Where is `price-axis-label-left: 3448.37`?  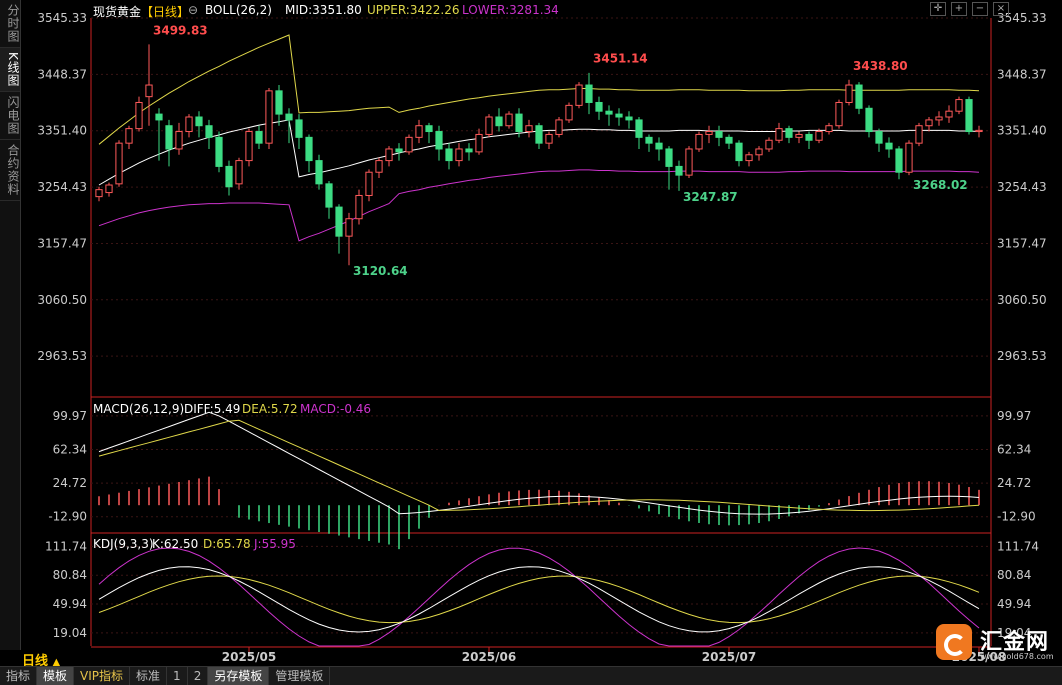
price-axis-label-left: 3448.37 is located at coordinates (62, 74).